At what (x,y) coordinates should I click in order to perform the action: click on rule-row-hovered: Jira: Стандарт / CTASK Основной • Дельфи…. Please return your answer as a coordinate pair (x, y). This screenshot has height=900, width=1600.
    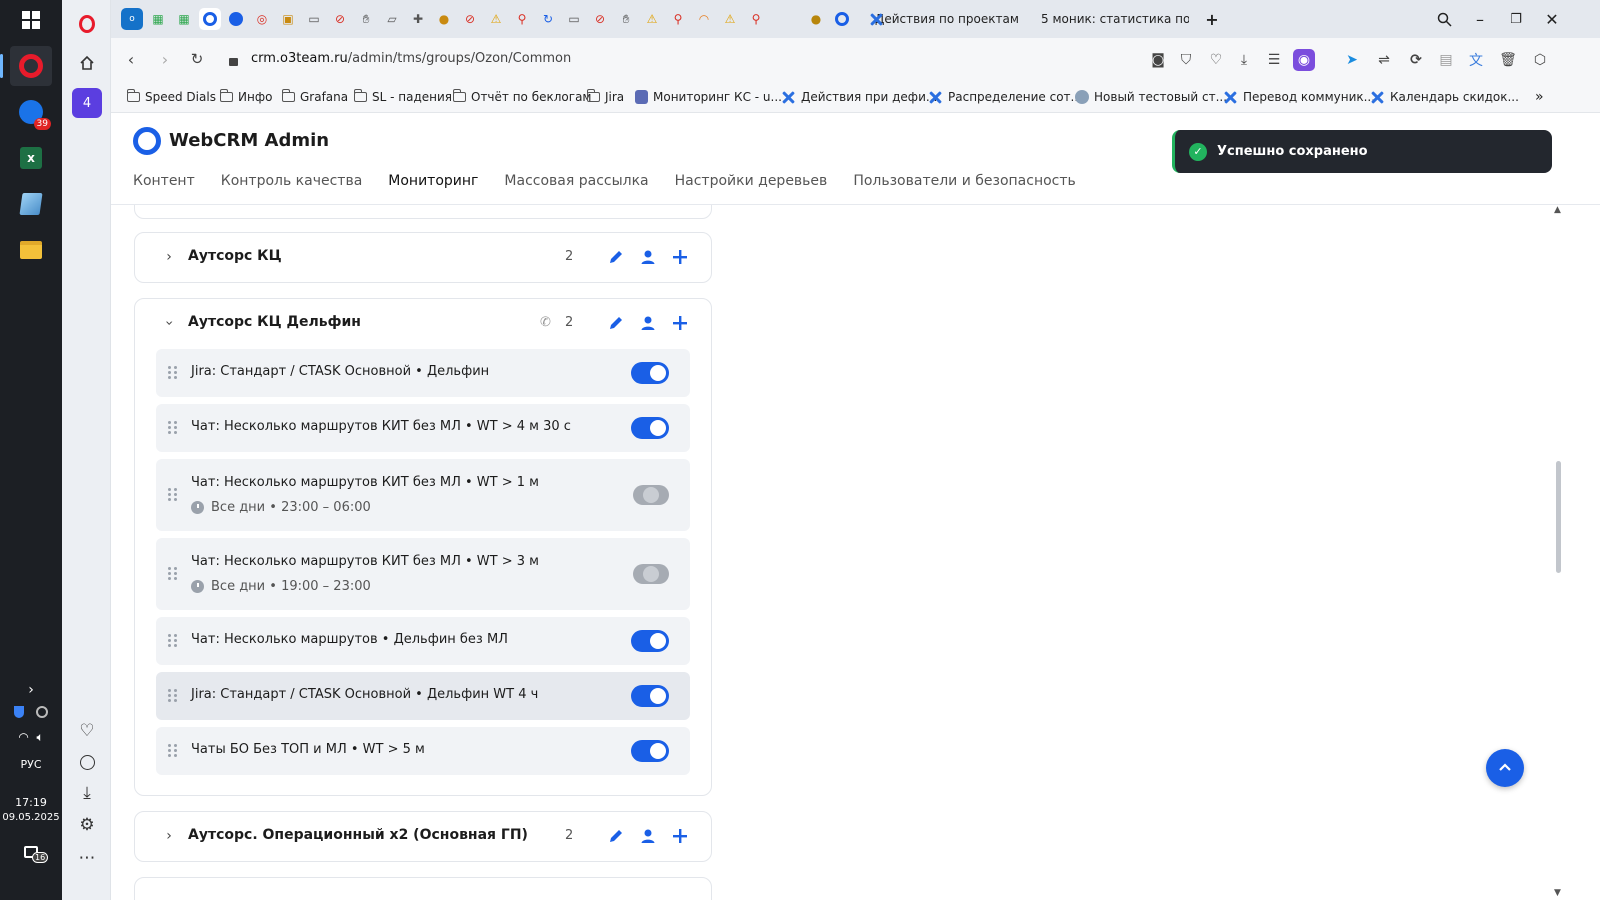
    Looking at the image, I should click on (423, 696).